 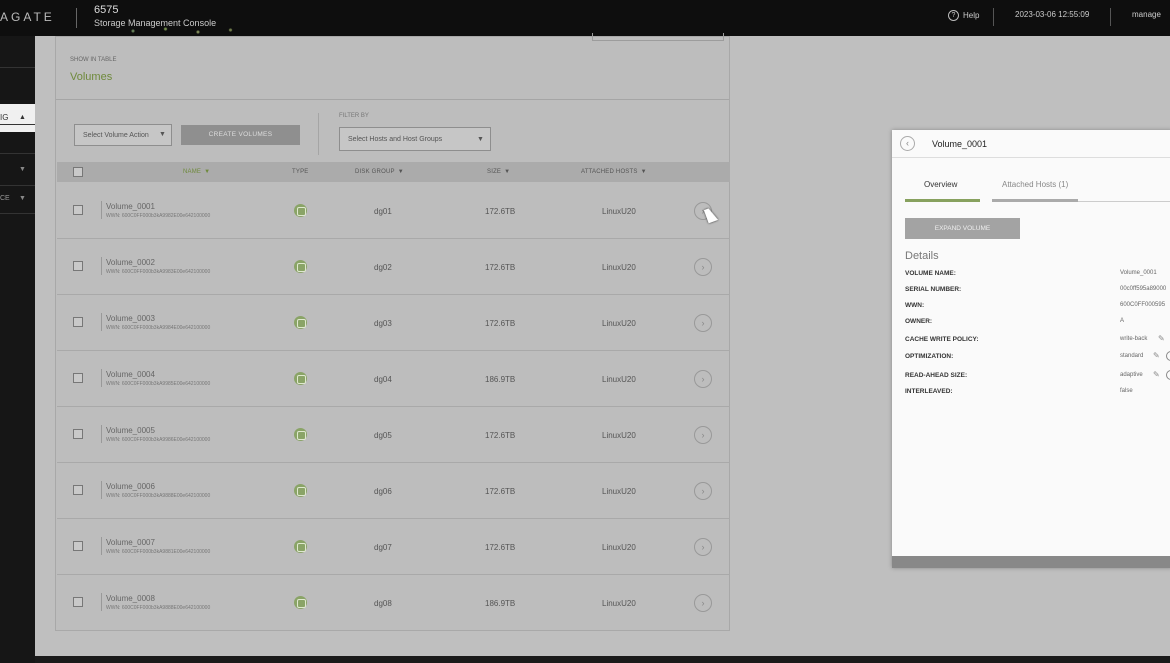 I want to click on create-volumes-button: CREATE VOLUMES, so click(x=240, y=135).